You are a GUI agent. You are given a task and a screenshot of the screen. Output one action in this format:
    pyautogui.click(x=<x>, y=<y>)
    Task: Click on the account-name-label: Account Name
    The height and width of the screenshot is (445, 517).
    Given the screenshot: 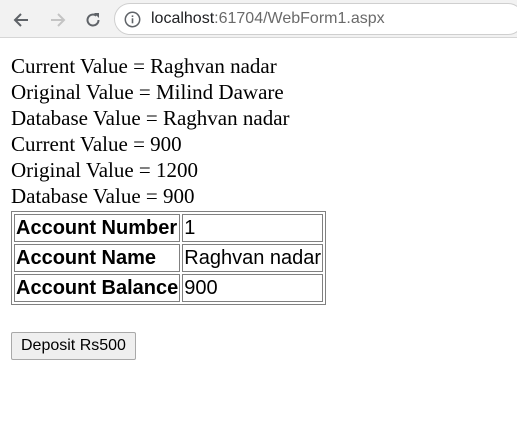 What is the action you would take?
    pyautogui.click(x=97, y=258)
    